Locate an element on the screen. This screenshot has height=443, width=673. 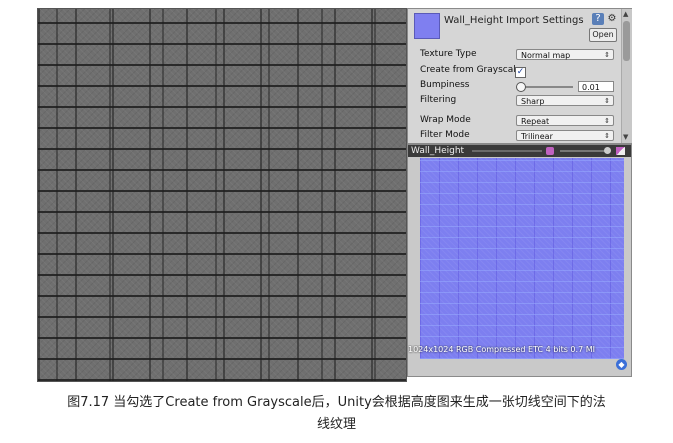
texture-type-value: Normal map is located at coordinates (546, 55).